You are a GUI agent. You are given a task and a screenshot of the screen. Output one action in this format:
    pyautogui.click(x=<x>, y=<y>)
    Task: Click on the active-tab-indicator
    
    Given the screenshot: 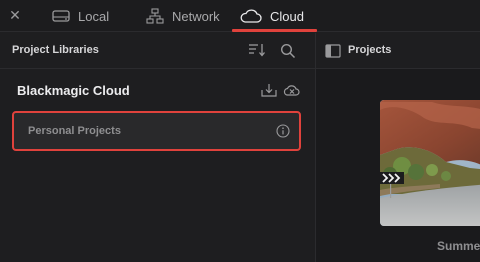 What is the action you would take?
    pyautogui.click(x=274, y=30)
    